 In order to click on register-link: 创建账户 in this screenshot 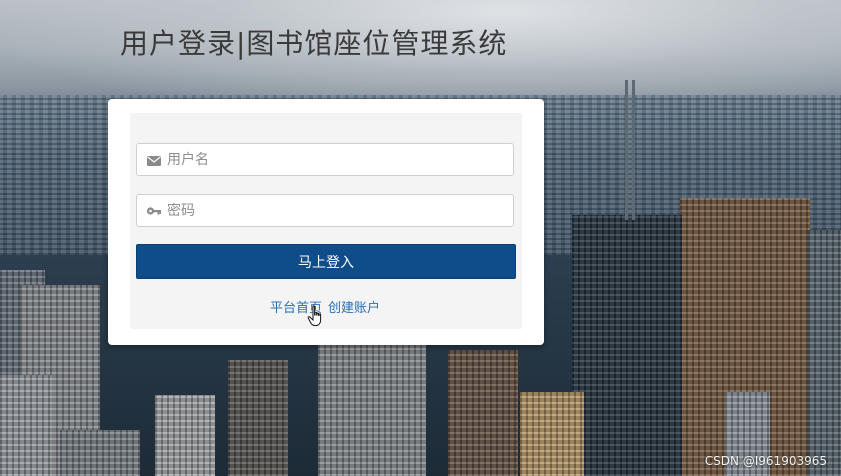, I will do `click(354, 308)`.